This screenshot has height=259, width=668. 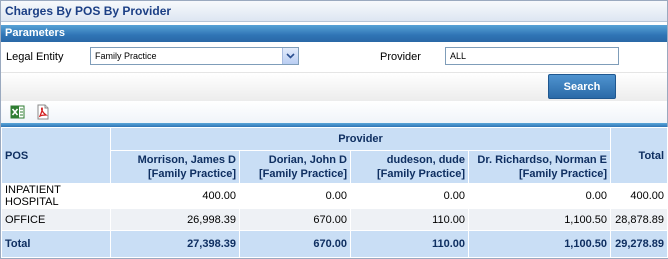 What do you see at coordinates (43, 112) in the screenshot?
I see `pdf-icon` at bounding box center [43, 112].